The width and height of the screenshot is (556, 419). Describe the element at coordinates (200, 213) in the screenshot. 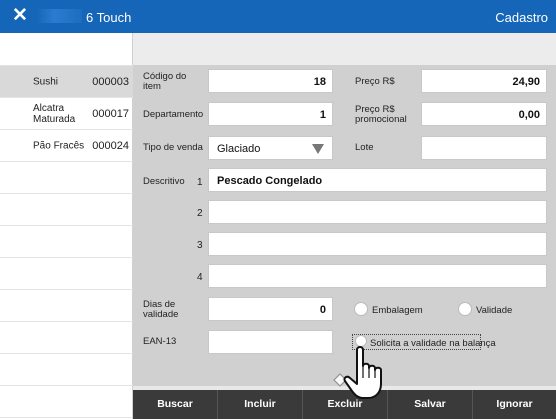

I see `descritivo-line-number: 2` at that location.